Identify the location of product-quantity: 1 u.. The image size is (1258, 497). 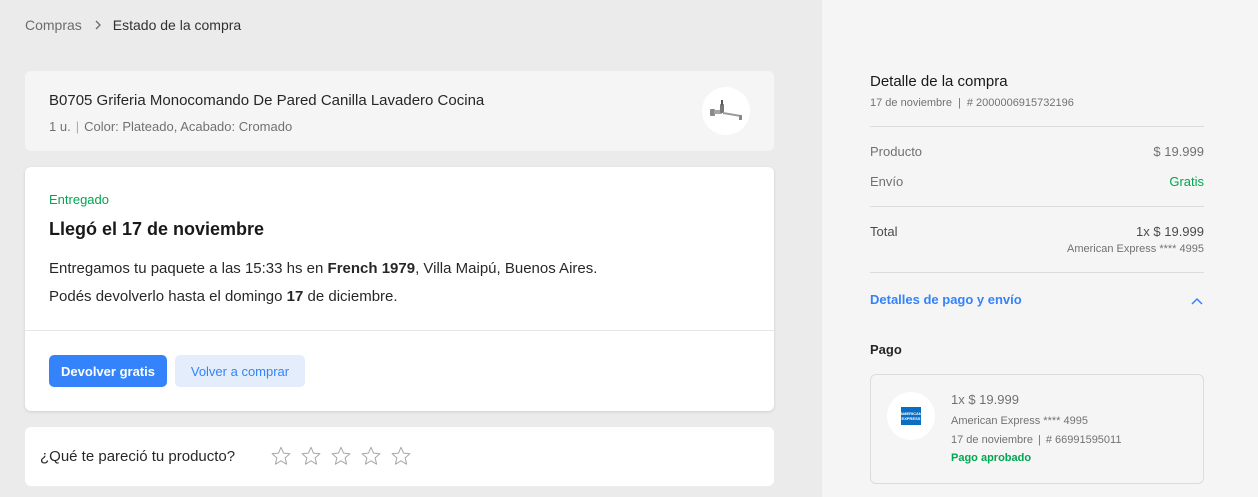
(60, 126).